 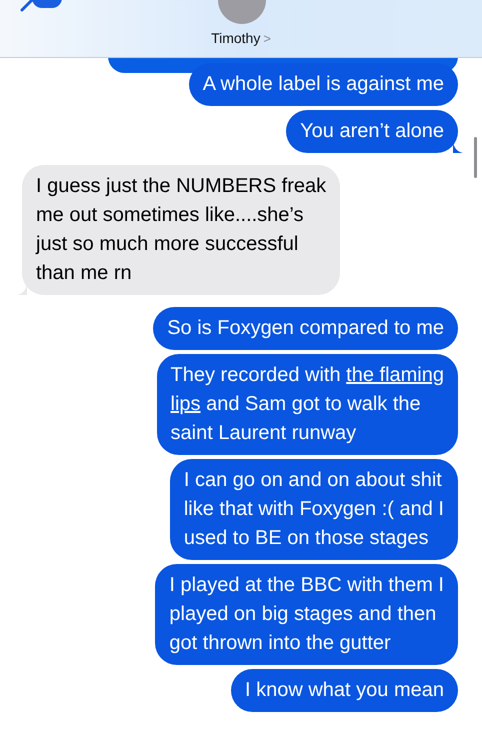 I want to click on message-text: You aren’t alone, so click(x=372, y=131).